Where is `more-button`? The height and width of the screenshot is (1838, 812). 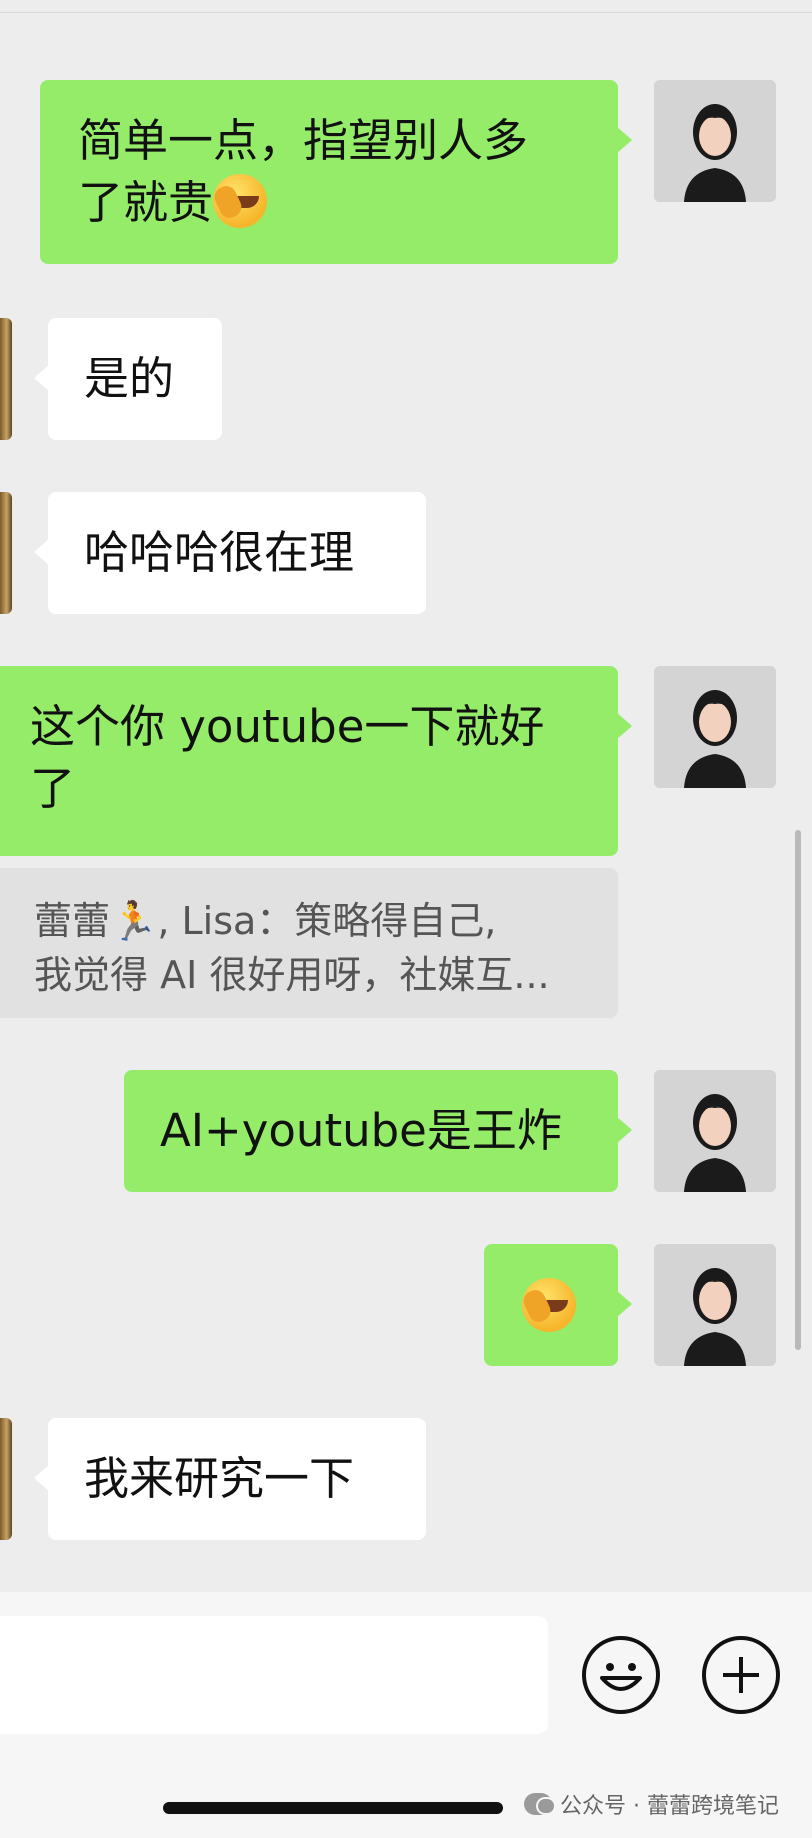 more-button is located at coordinates (741, 1675).